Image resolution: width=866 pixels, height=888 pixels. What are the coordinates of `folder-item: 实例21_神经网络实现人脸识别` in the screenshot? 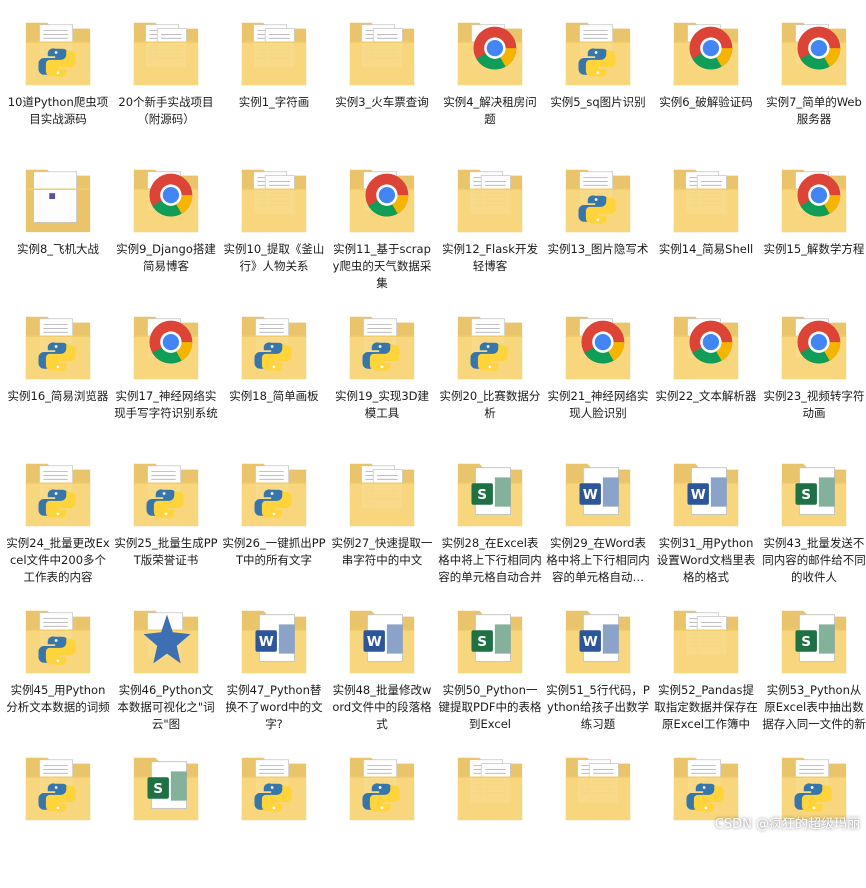 It's located at (598, 373).